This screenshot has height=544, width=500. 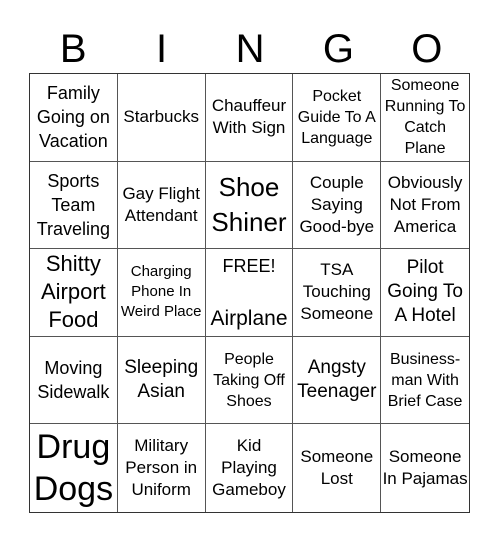 I want to click on free-cell-text: Airplane, so click(x=249, y=318).